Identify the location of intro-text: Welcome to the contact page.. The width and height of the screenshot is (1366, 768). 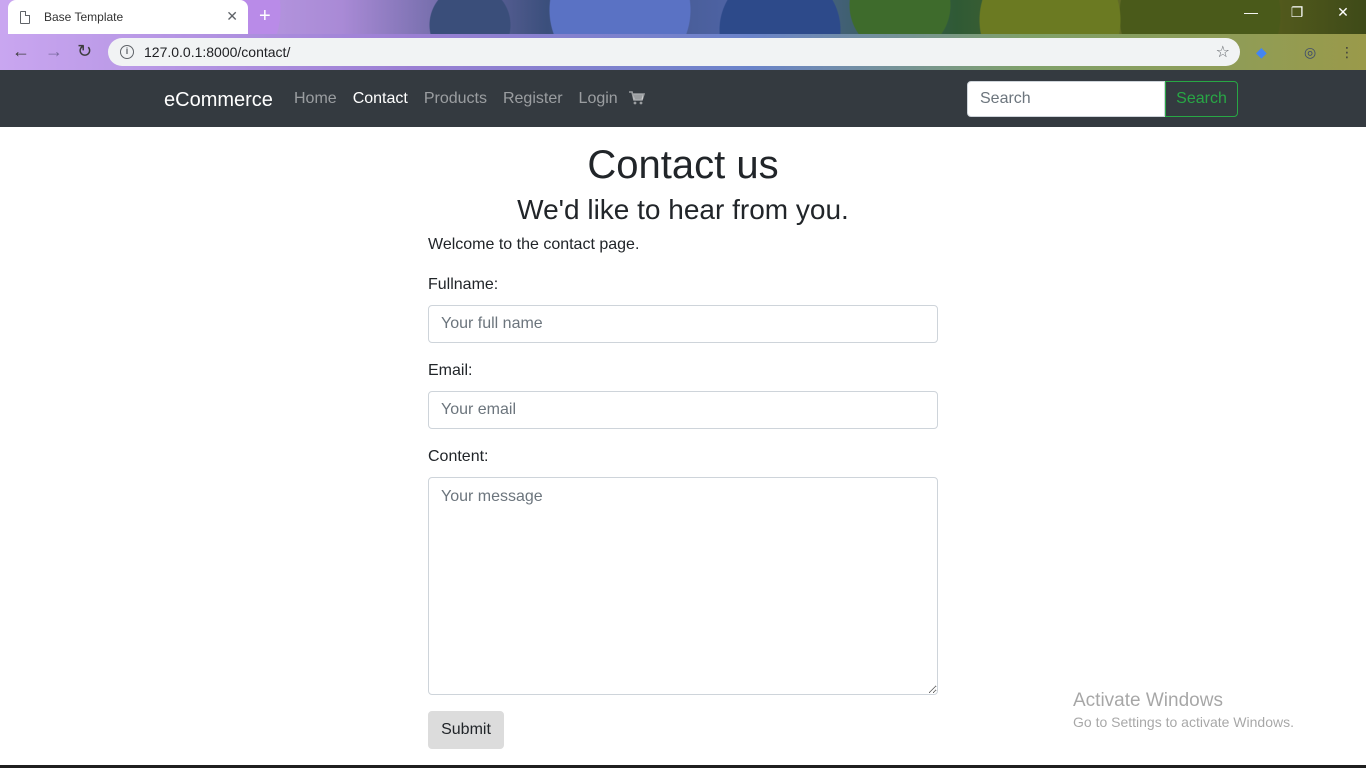
(534, 244).